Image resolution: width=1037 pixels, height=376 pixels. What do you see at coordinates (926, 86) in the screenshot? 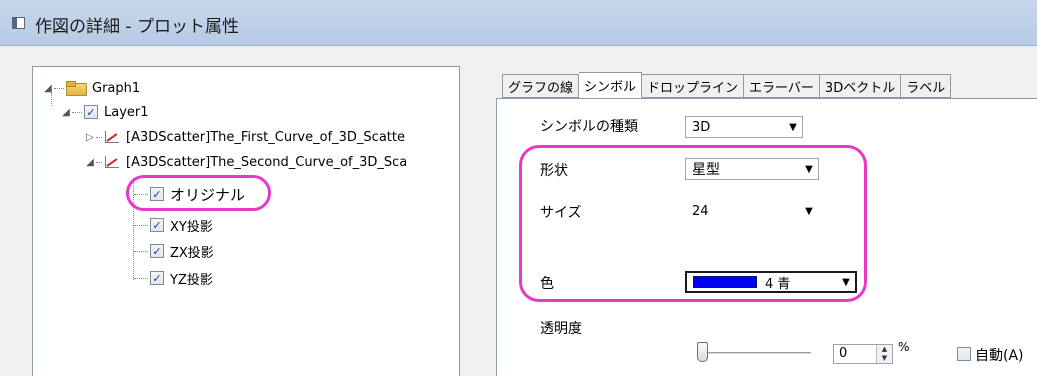
I see `tab-label: ラベル` at bounding box center [926, 86].